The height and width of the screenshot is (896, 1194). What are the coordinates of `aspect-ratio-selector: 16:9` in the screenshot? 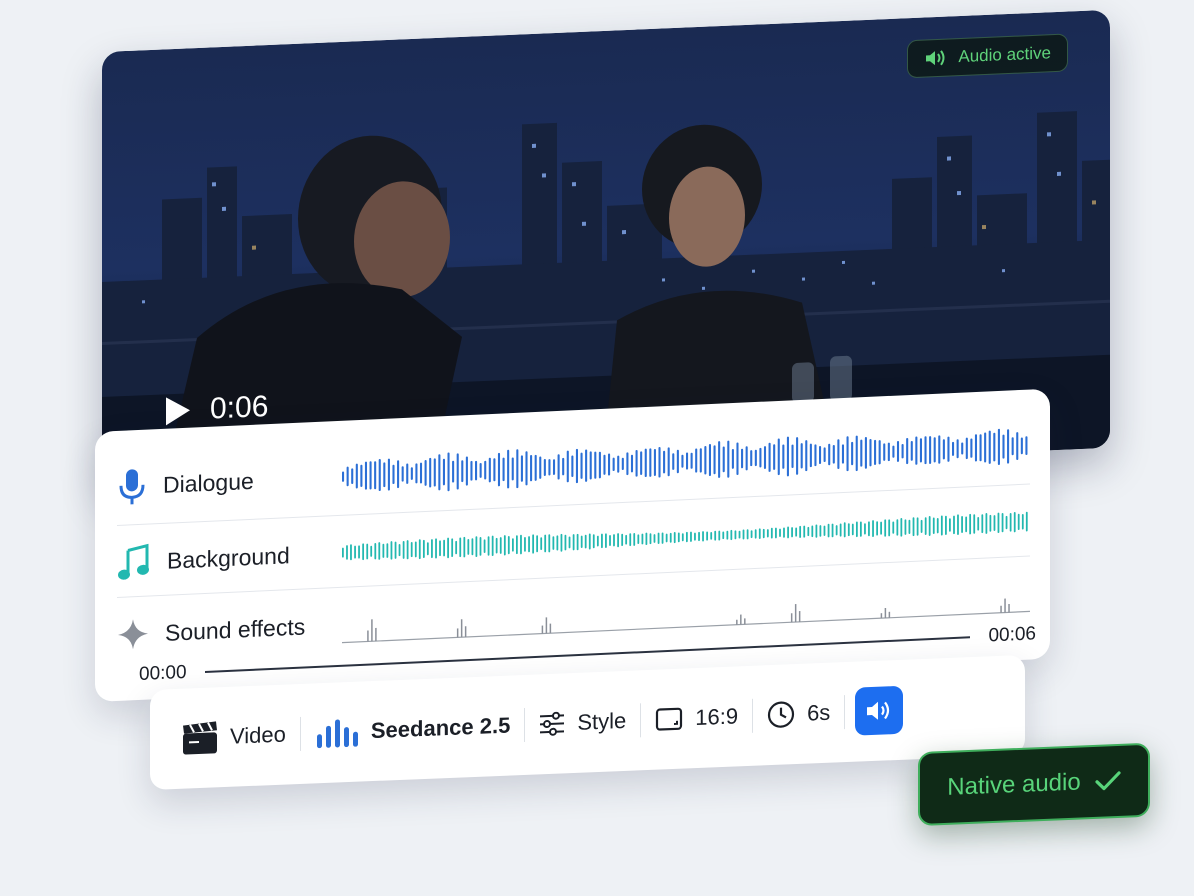 It's located at (696, 718).